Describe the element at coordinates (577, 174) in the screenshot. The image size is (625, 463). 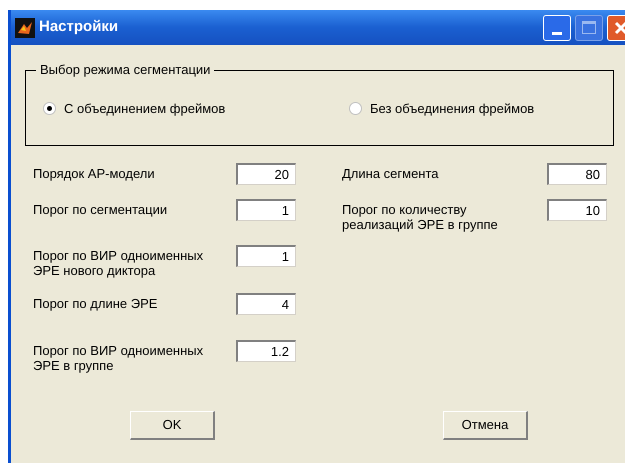
I see `number-field: 80` at that location.